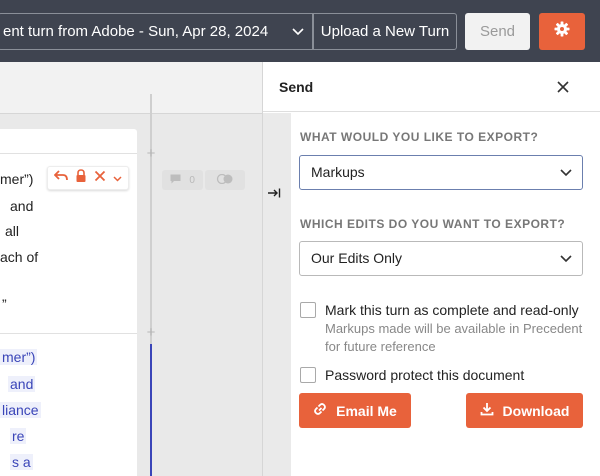 The image size is (600, 476). Describe the element at coordinates (12, 231) in the screenshot. I see `document-text: all` at that location.